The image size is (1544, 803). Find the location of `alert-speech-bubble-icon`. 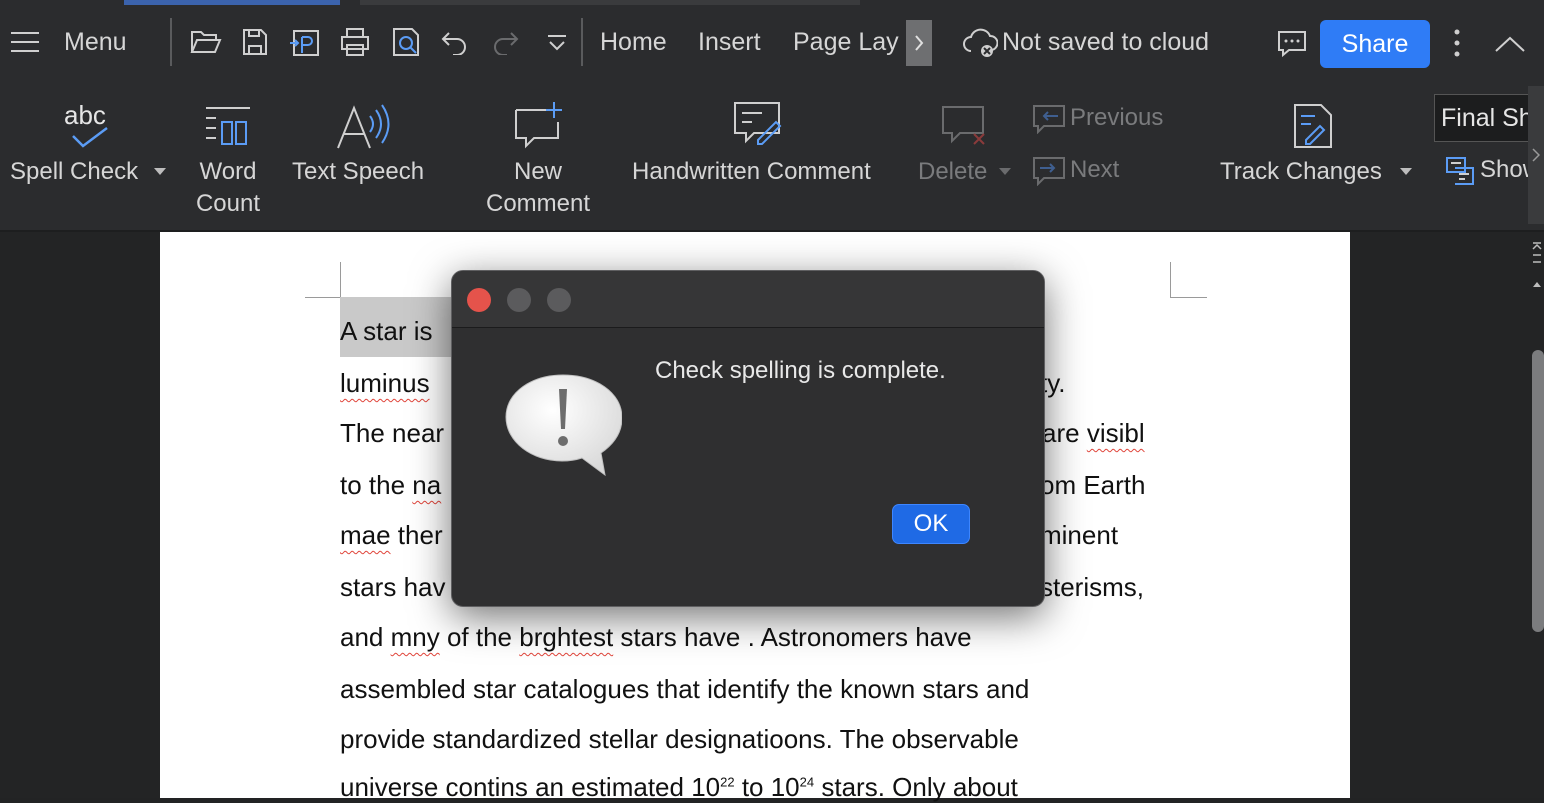

alert-speech-bubble-icon is located at coordinates (563, 425).